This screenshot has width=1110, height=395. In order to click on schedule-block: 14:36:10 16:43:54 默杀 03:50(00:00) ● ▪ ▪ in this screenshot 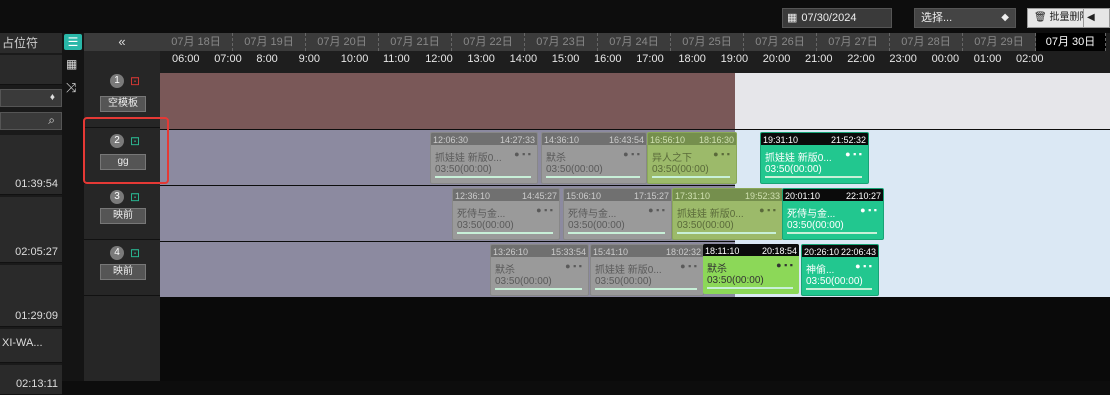, I will do `click(594, 158)`.